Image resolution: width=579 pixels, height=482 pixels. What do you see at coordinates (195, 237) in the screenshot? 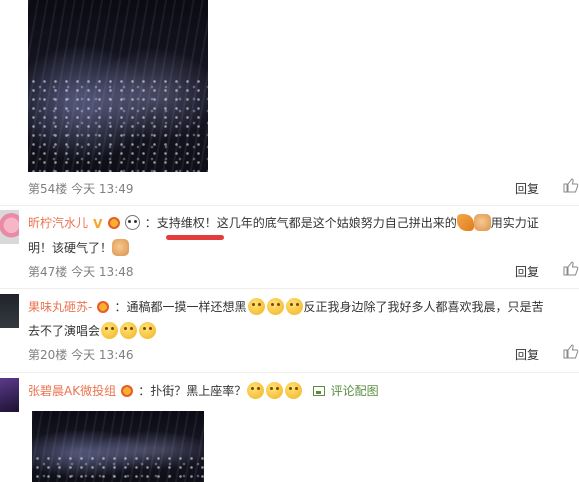
I see `highlight-underline` at bounding box center [195, 237].